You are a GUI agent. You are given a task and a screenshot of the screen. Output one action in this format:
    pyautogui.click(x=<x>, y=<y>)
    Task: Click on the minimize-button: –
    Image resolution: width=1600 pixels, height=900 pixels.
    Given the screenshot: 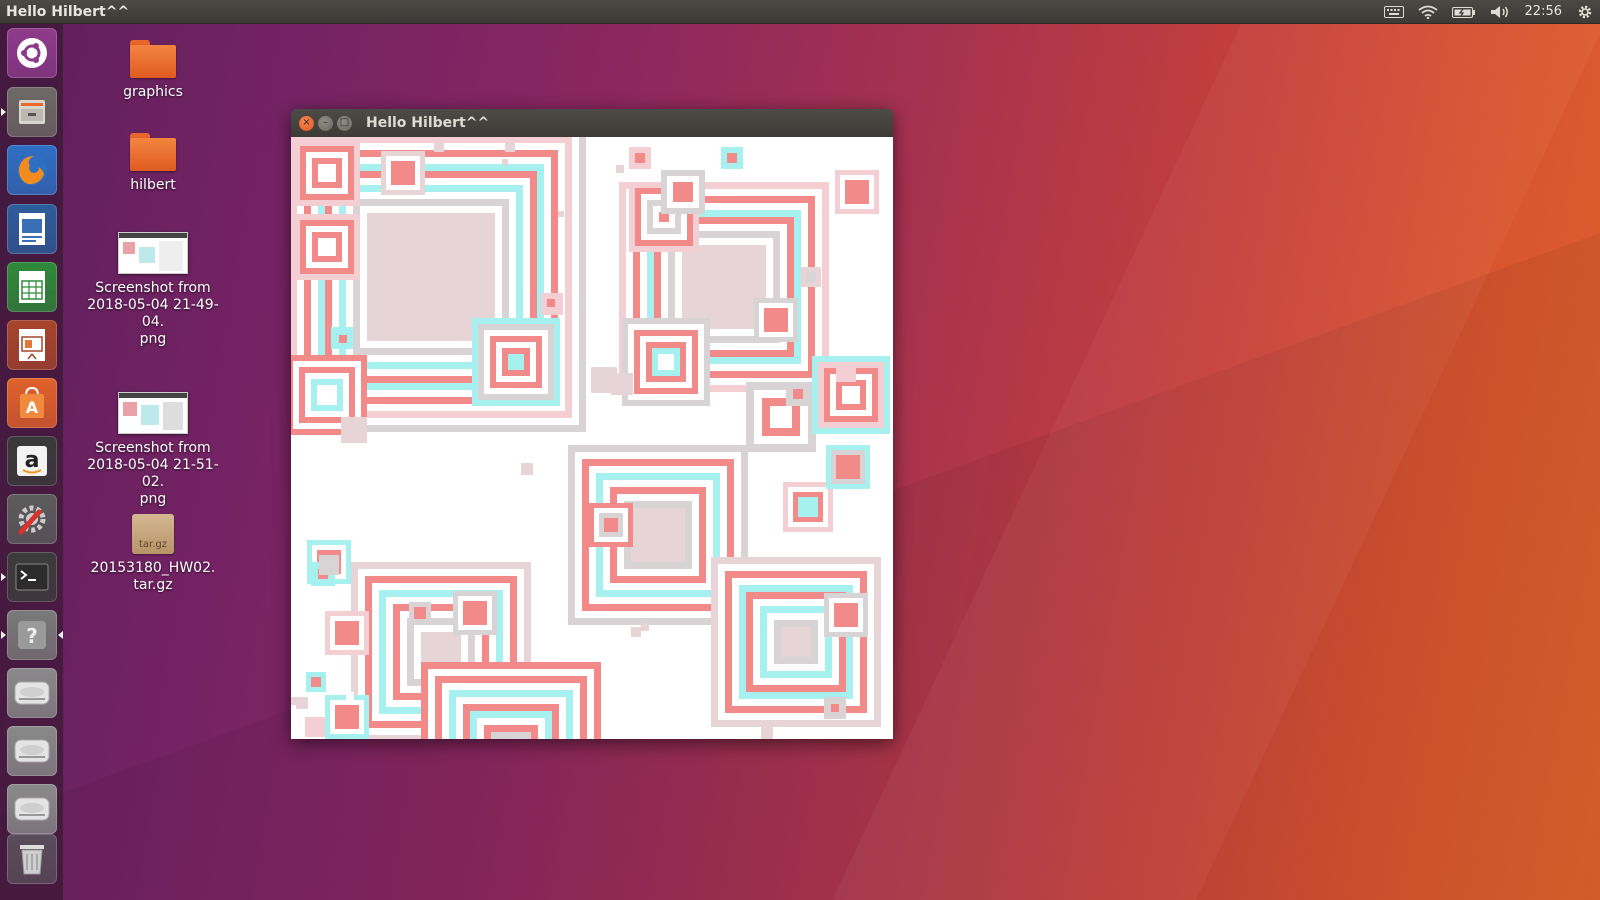 What is the action you would take?
    pyautogui.click(x=325, y=123)
    